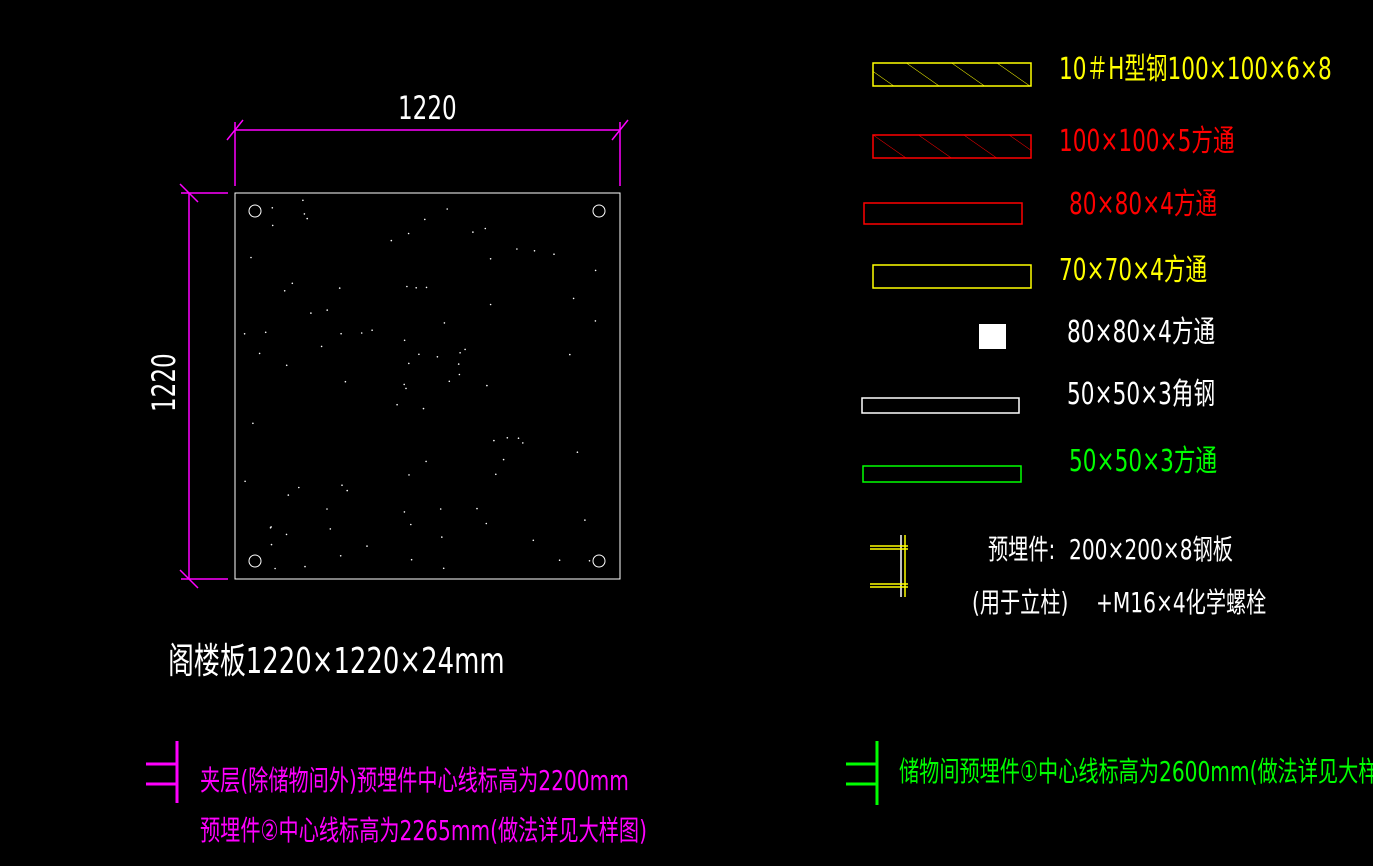  What do you see at coordinates (336, 661) in the screenshot?
I see `plate-title: 阁楼板1220×1220×24mm` at bounding box center [336, 661].